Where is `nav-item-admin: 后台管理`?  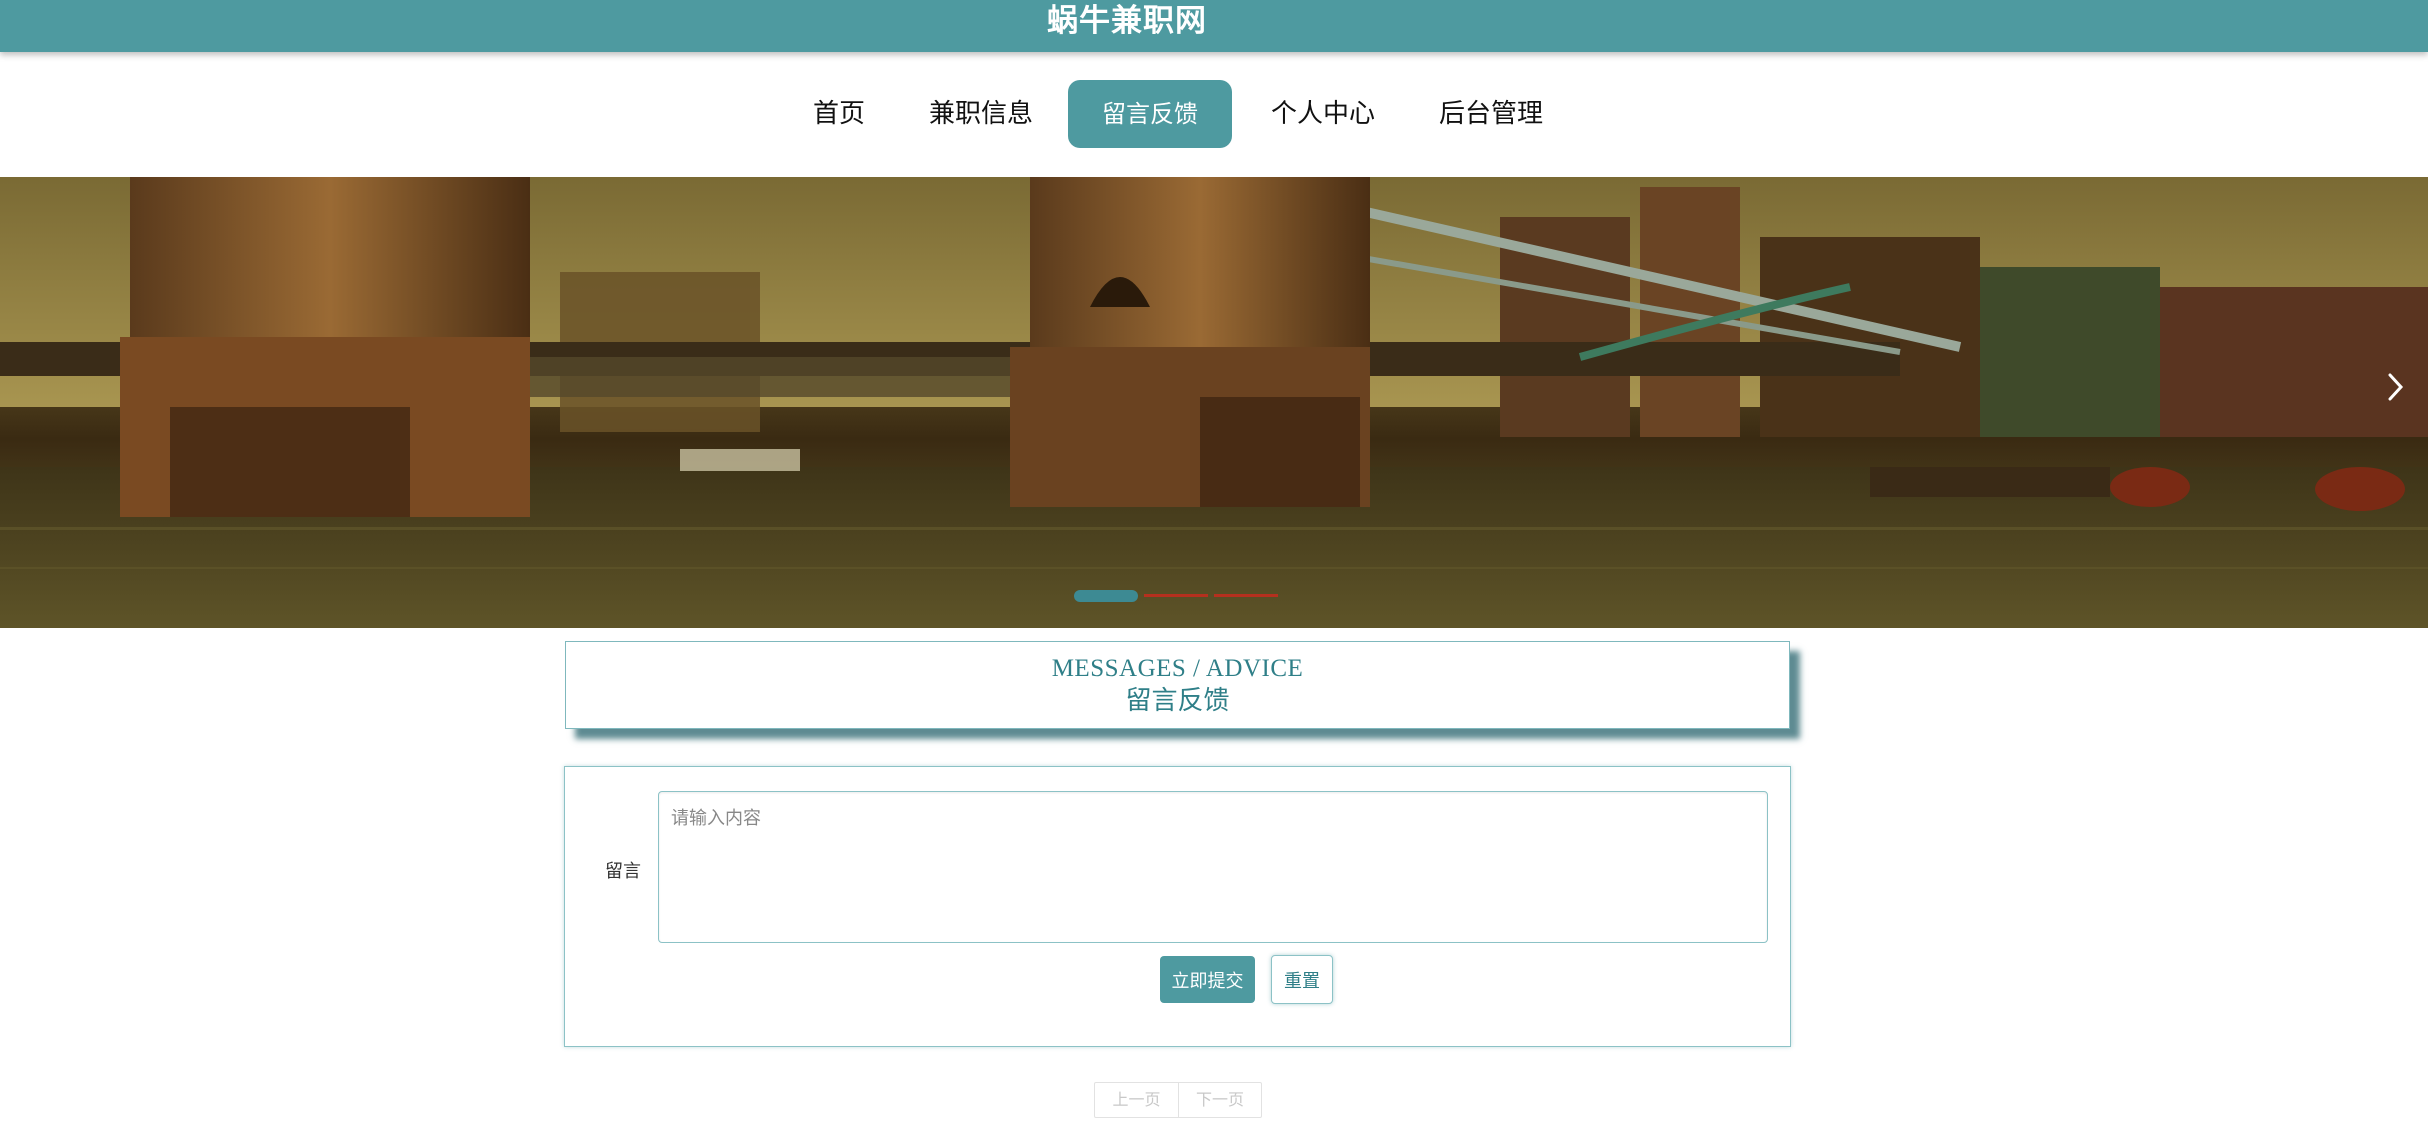
nav-item-admin: 后台管理 is located at coordinates (1491, 114).